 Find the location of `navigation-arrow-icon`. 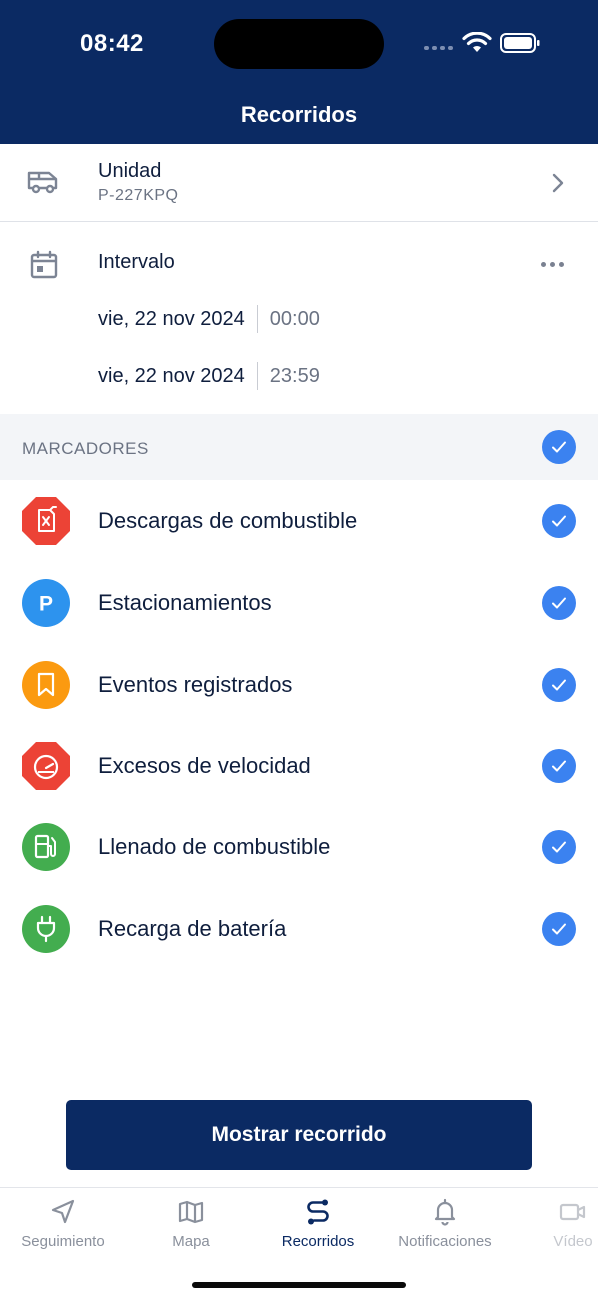

navigation-arrow-icon is located at coordinates (63, 1211).